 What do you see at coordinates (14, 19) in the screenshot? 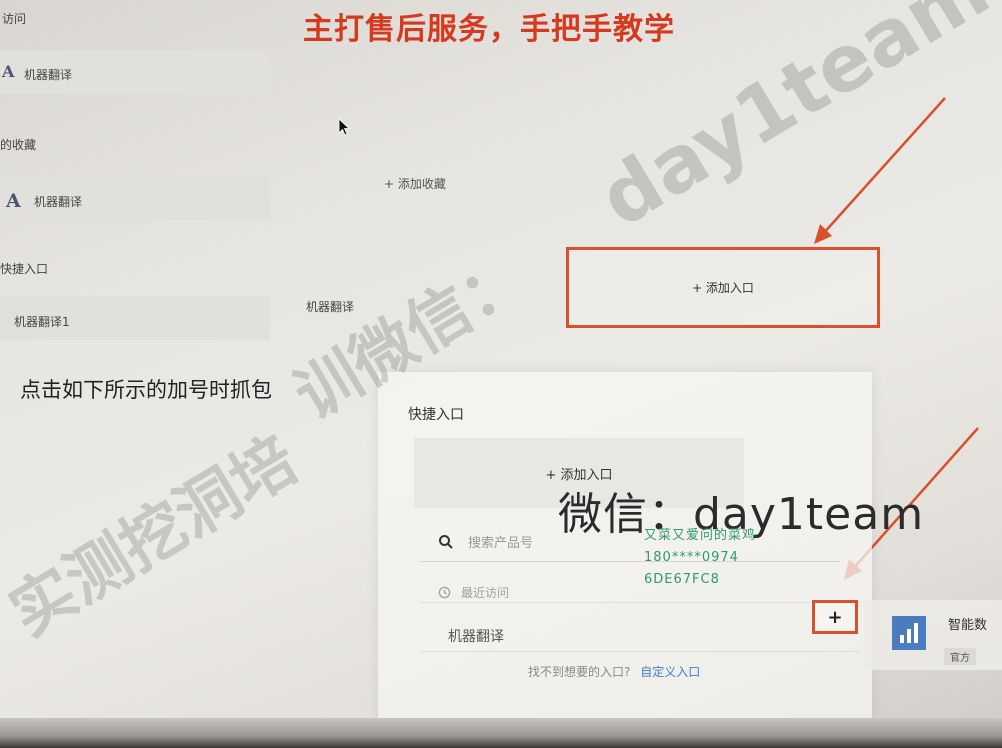
I see `sidebar-recent-label: 访问` at bounding box center [14, 19].